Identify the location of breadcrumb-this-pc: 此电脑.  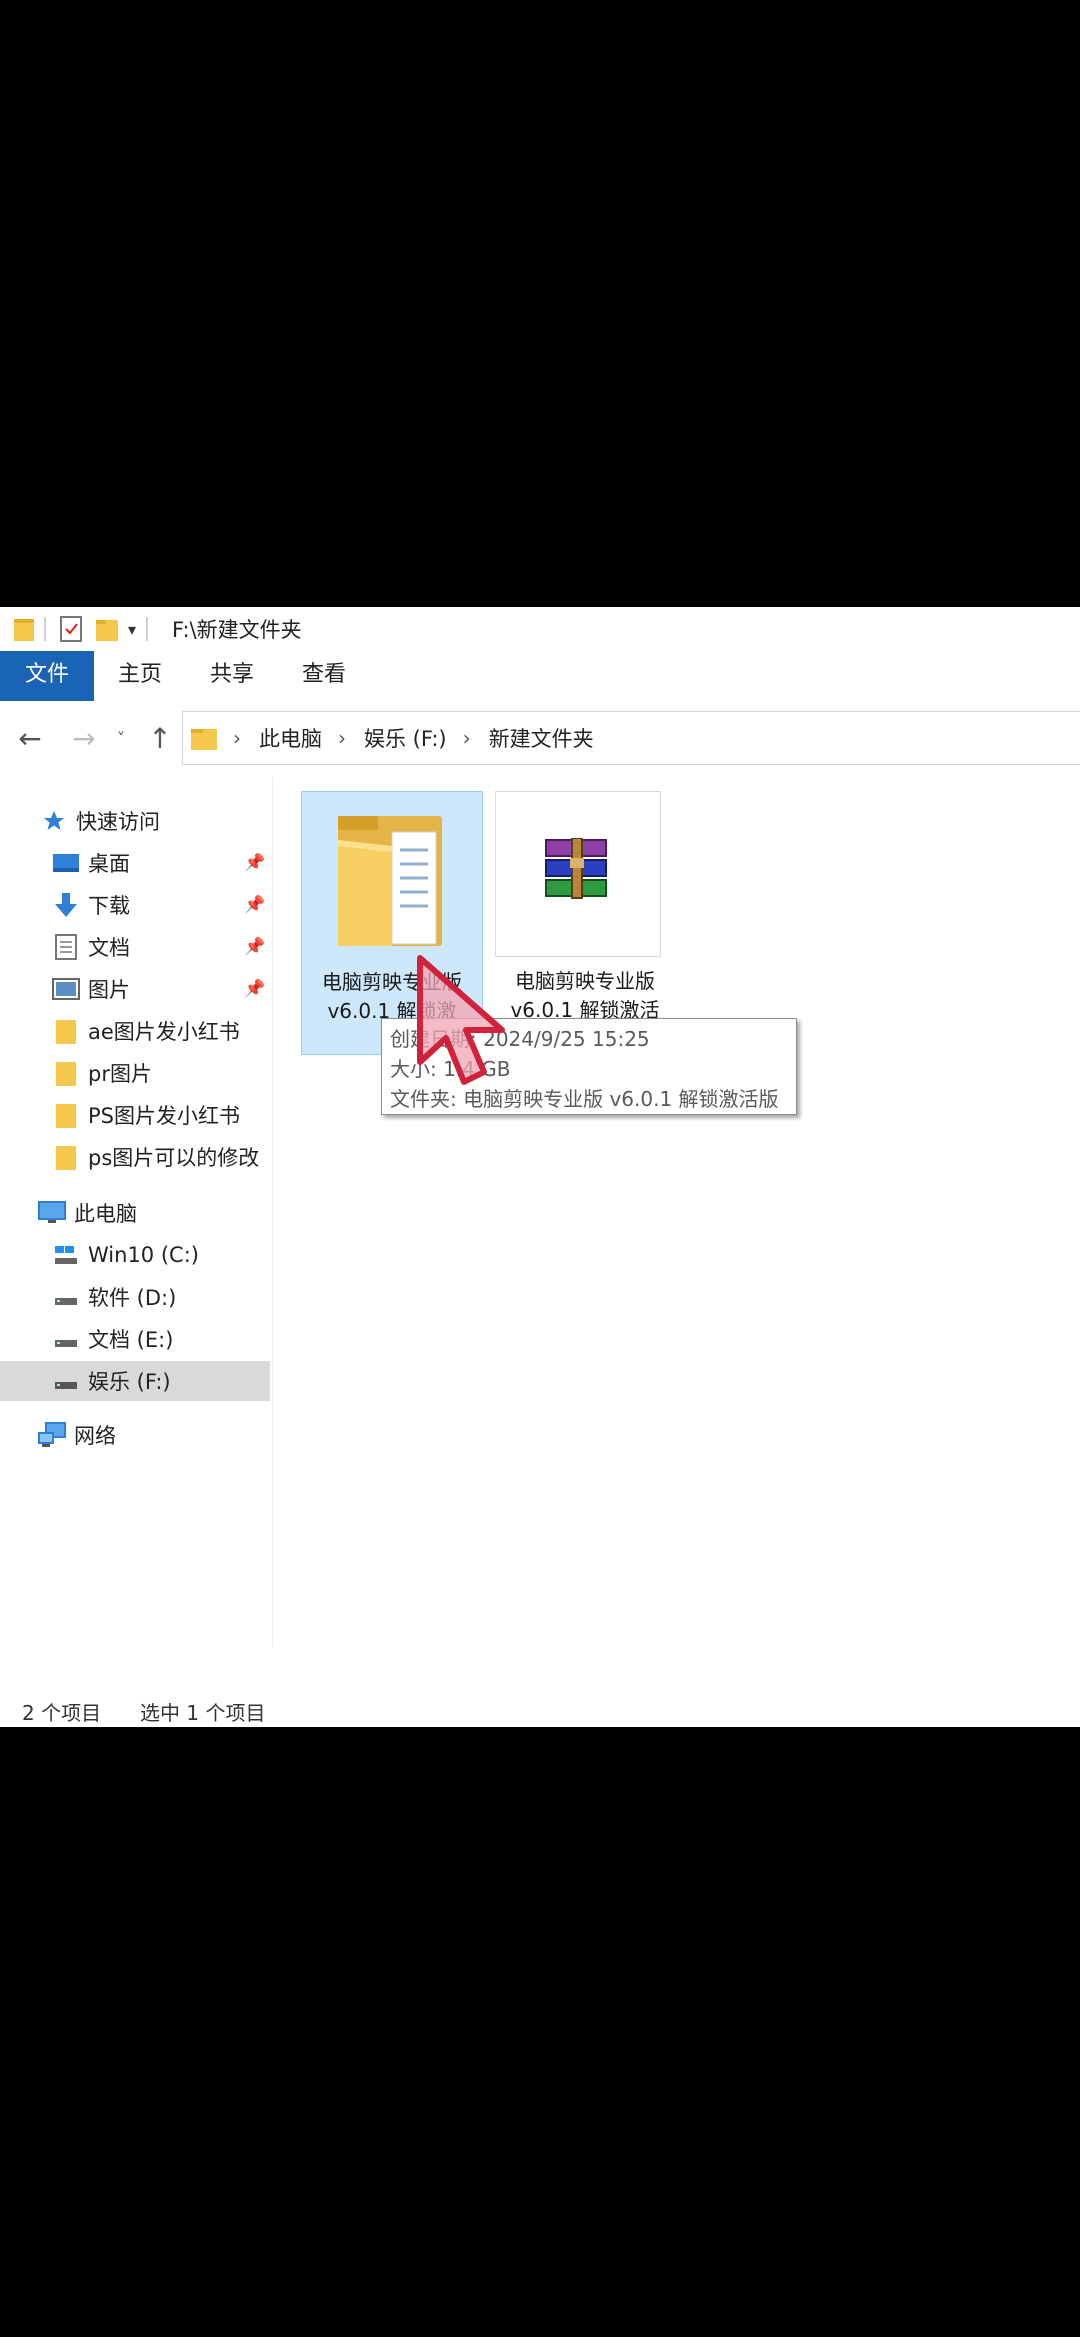
(290, 738).